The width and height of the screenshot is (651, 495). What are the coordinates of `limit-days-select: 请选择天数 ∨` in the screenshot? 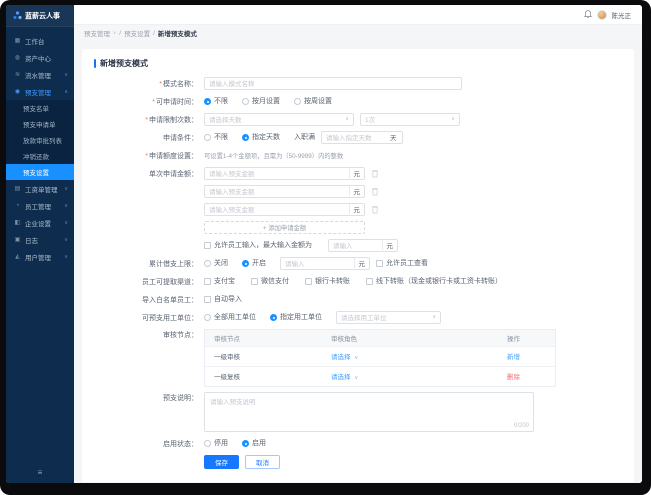 It's located at (279, 119).